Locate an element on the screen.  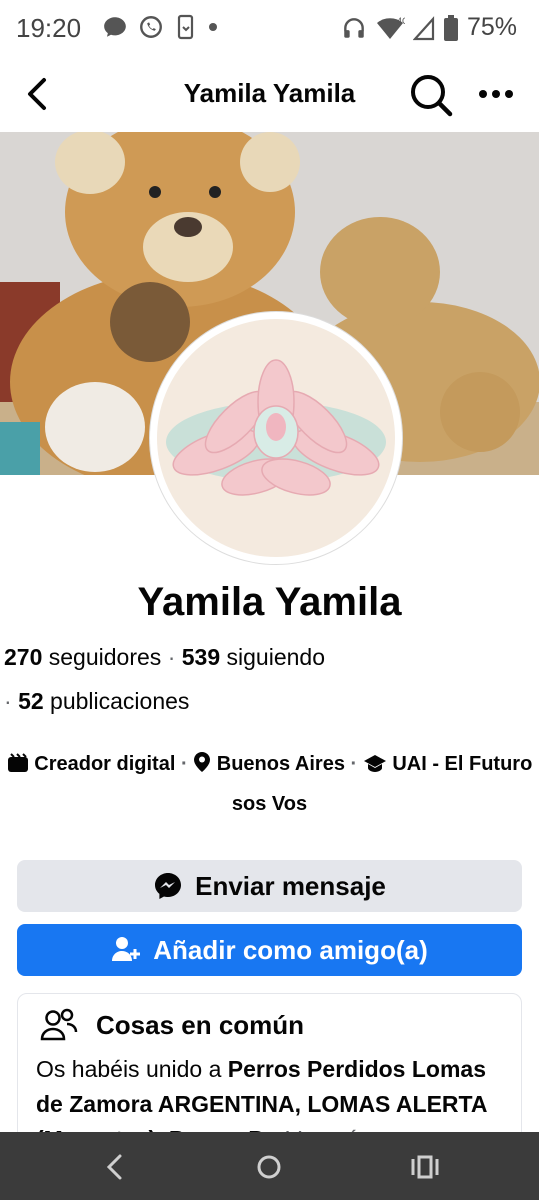
whatsapp-icon is located at coordinates (151, 27).